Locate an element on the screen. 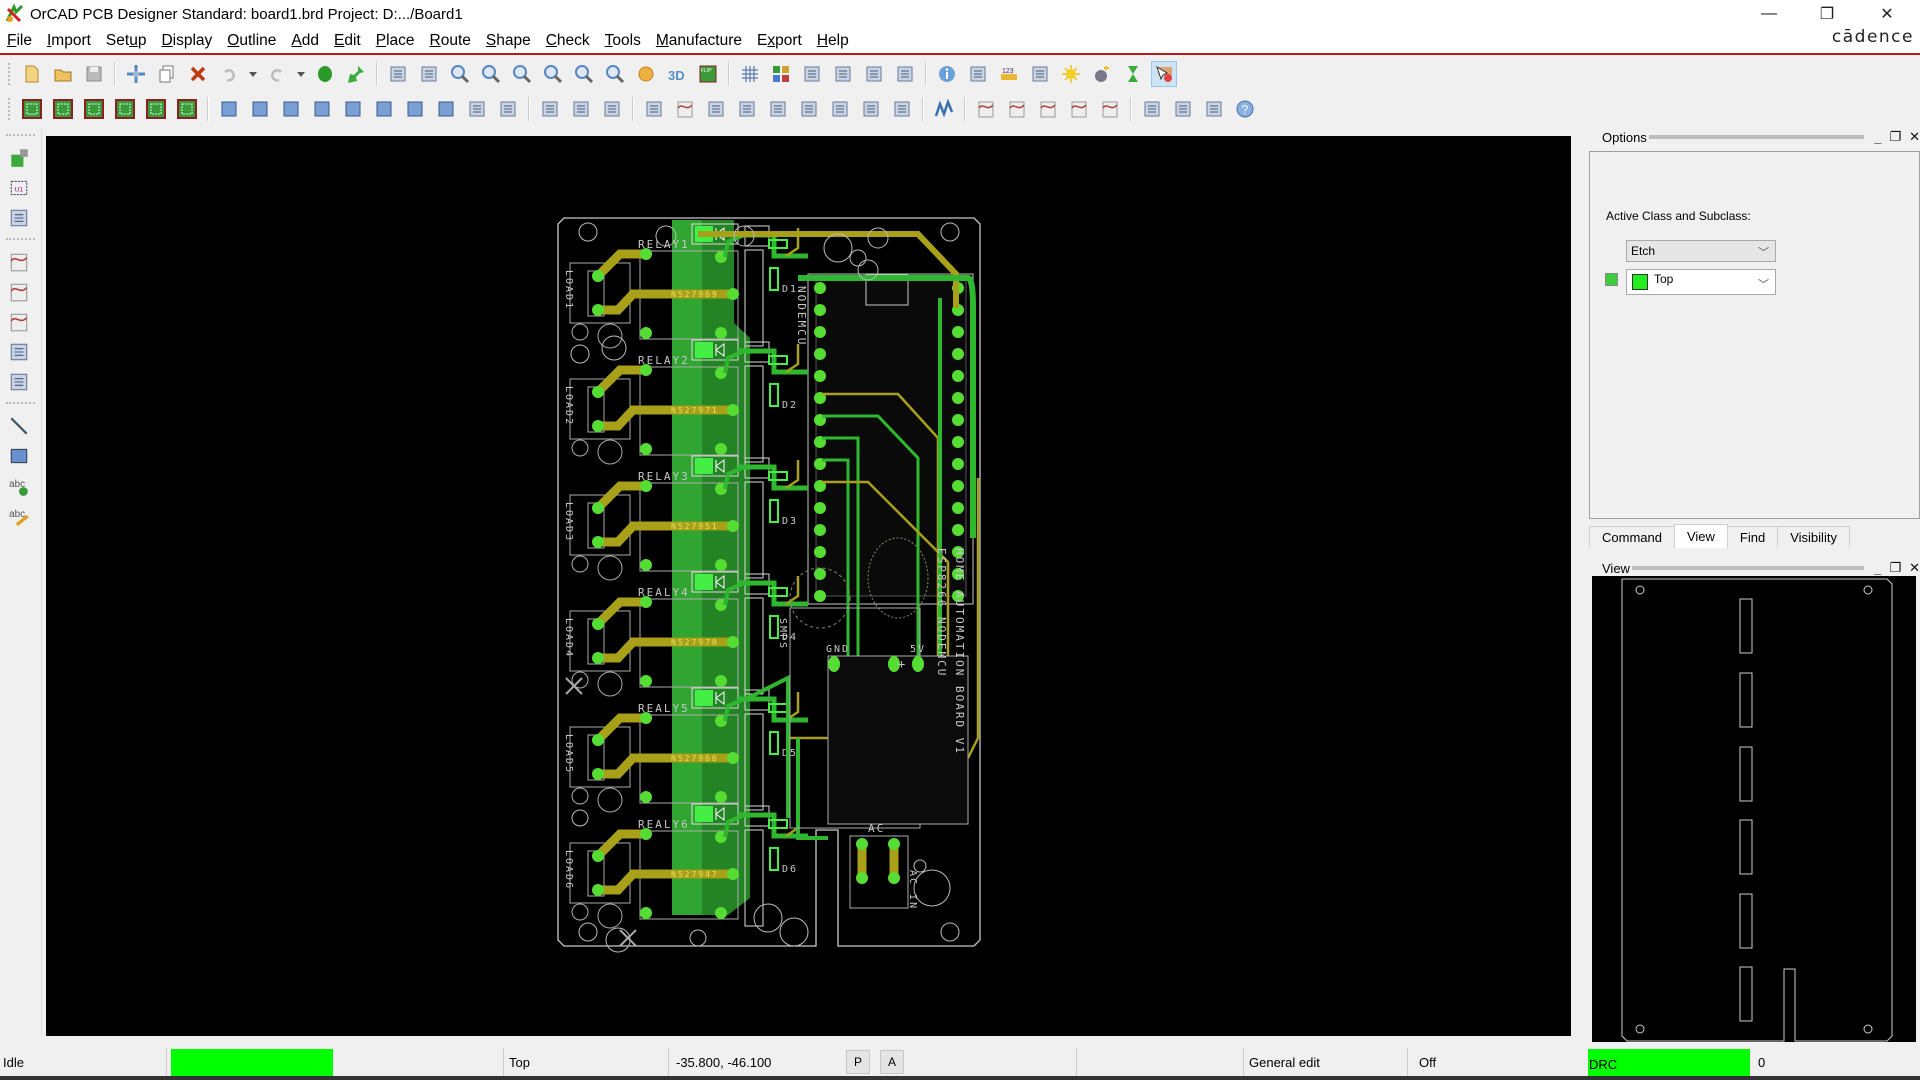 Image resolution: width=1920 pixels, height=1080 pixels. dimension-linear-button is located at coordinates (612, 109).